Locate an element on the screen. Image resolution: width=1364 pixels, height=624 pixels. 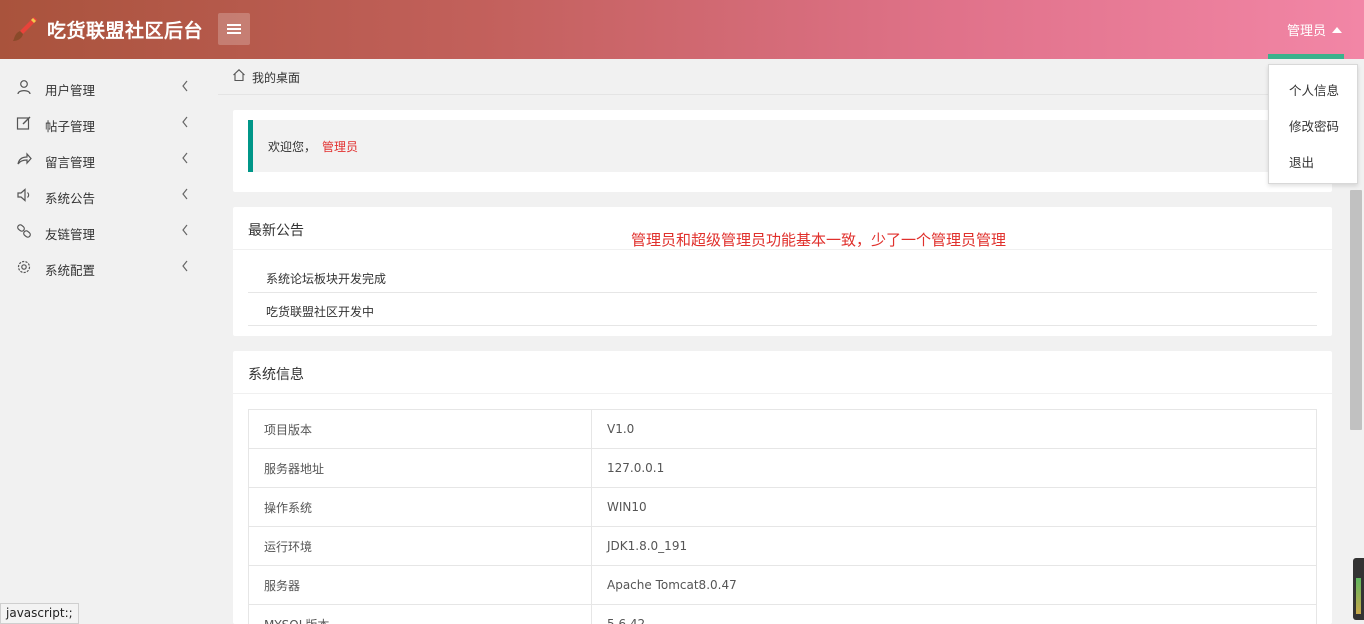
user-menu-label: 管理员 is located at coordinates (1307, 31).